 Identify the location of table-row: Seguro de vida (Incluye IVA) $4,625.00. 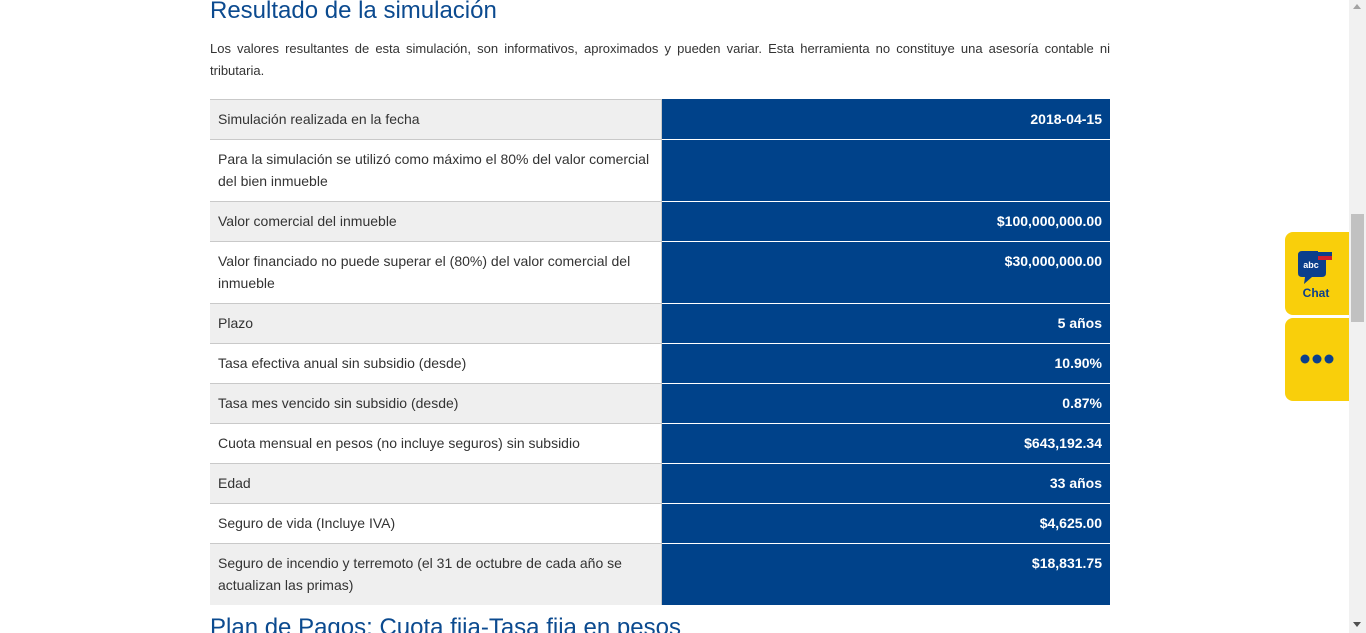
(660, 523).